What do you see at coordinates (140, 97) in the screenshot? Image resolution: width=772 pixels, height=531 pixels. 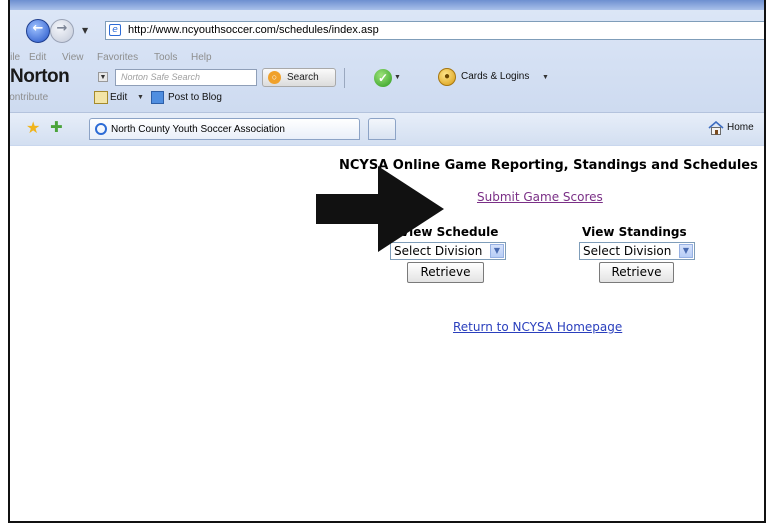 I see `edit-dropdown-icon: ▼` at bounding box center [140, 97].